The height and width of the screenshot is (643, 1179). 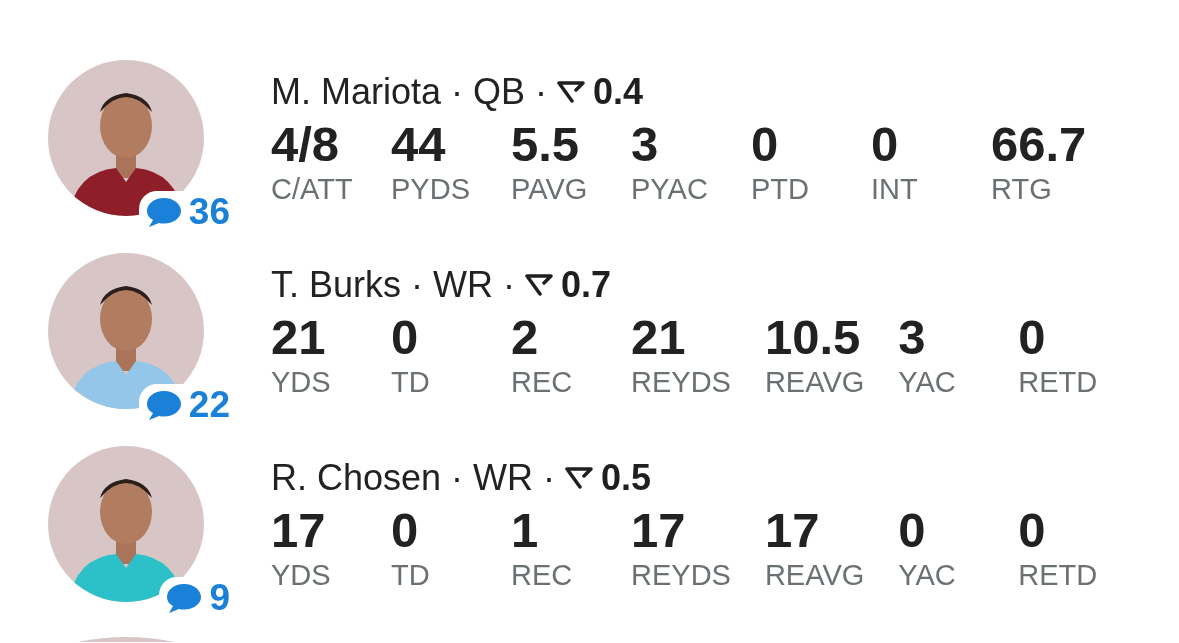 What do you see at coordinates (626, 478) in the screenshot?
I see `player-score: 0.5` at bounding box center [626, 478].